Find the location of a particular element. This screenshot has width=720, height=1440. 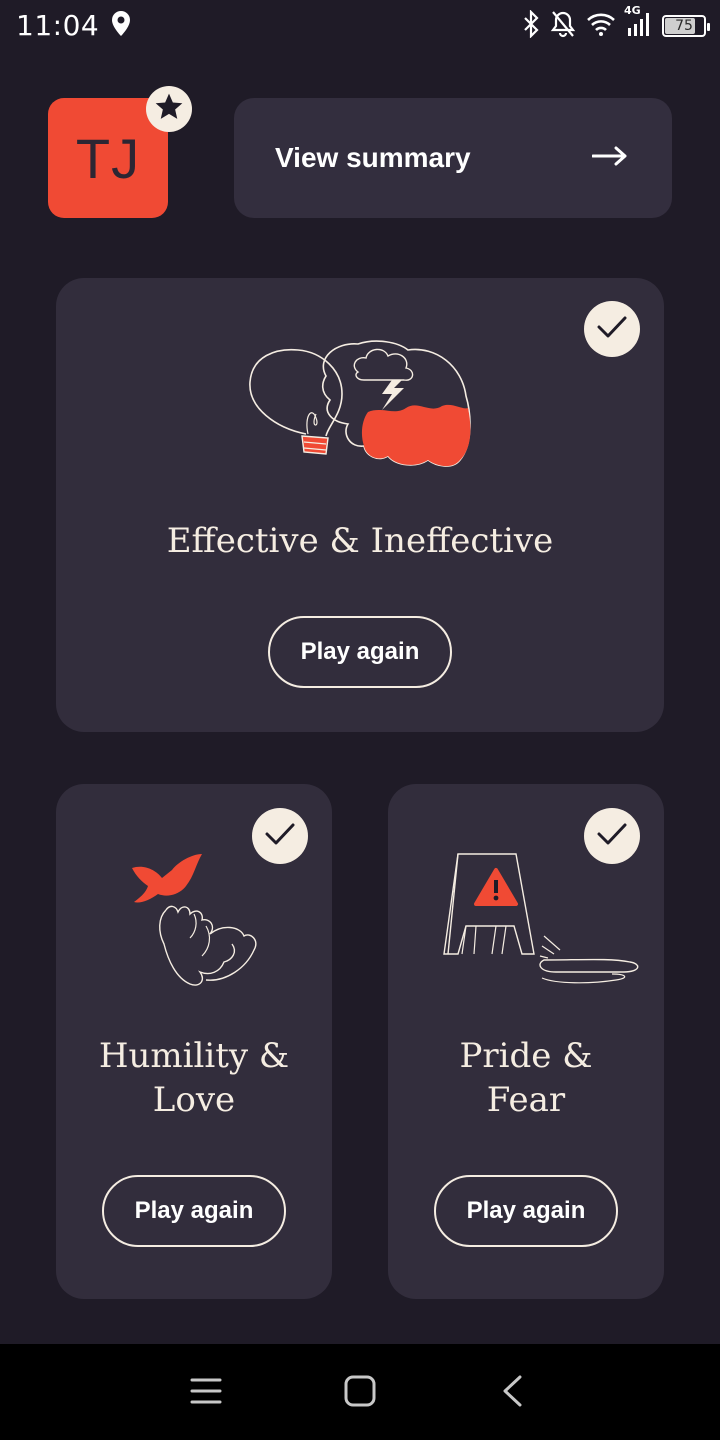

card-title: Effective & Ineffective is located at coordinates (360, 541).